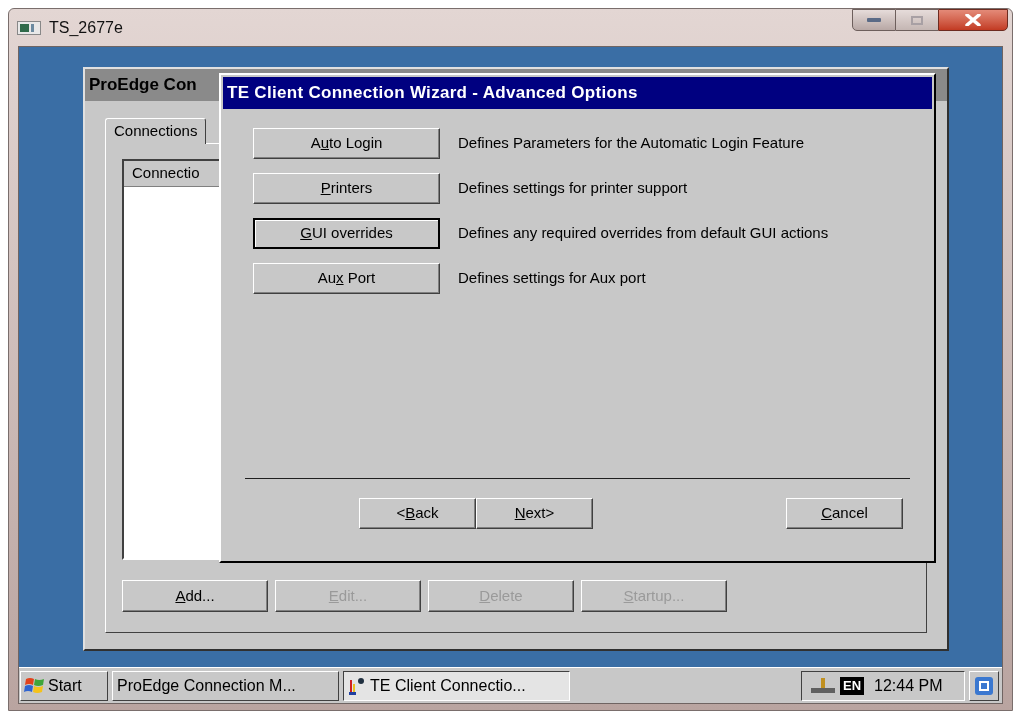  What do you see at coordinates (631, 143) in the screenshot?
I see `option-description: Defines Parameters for the Automatic Login Feature` at bounding box center [631, 143].